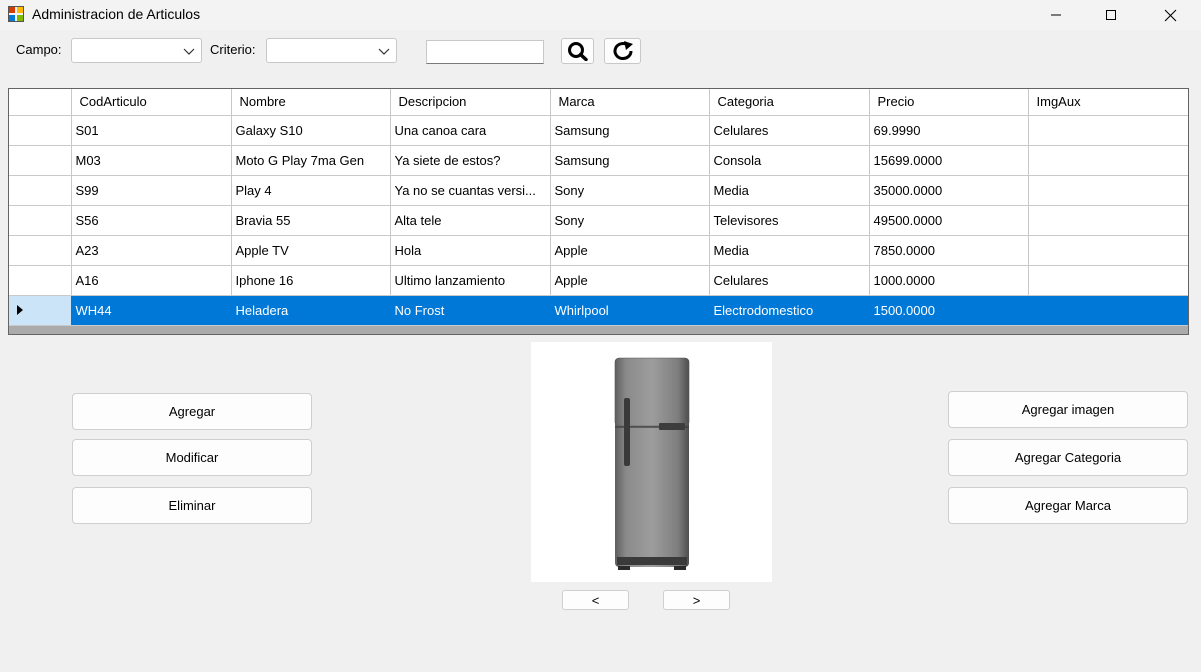 The image size is (1201, 672). Describe the element at coordinates (949, 102) in the screenshot. I see `column-header-precio: Precio` at that location.